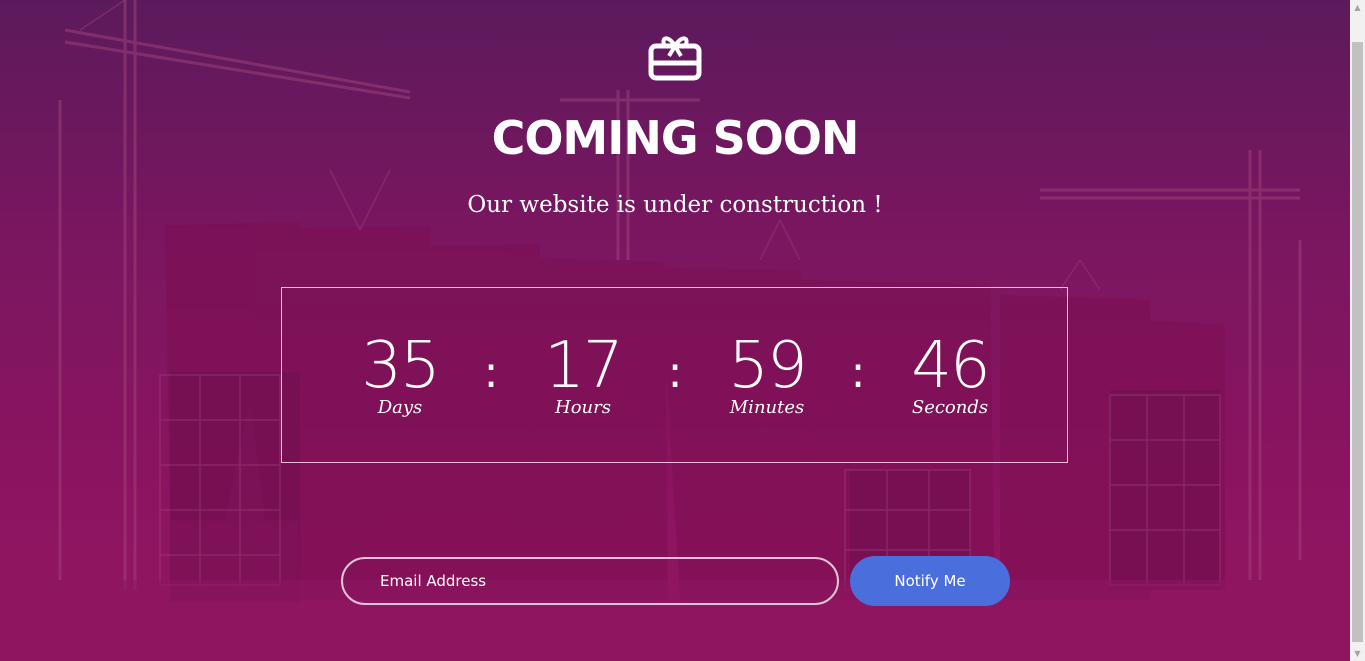 This screenshot has height=661, width=1365. What do you see at coordinates (400, 407) in the screenshot?
I see `days-label: Days` at bounding box center [400, 407].